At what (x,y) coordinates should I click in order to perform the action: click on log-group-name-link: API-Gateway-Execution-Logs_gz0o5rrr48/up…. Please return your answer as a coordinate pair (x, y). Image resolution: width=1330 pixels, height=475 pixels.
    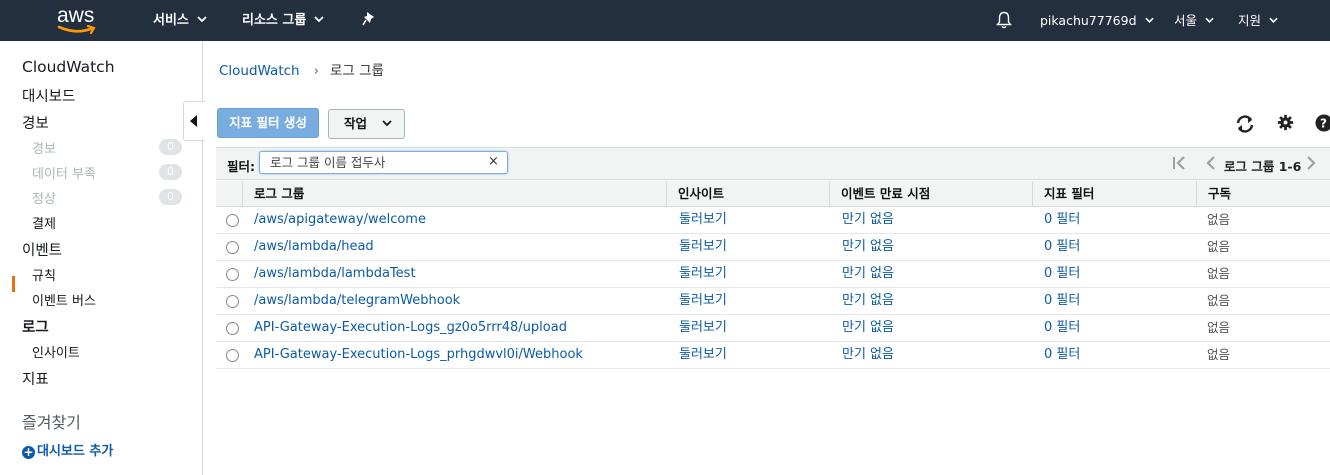
    Looking at the image, I should click on (410, 328).